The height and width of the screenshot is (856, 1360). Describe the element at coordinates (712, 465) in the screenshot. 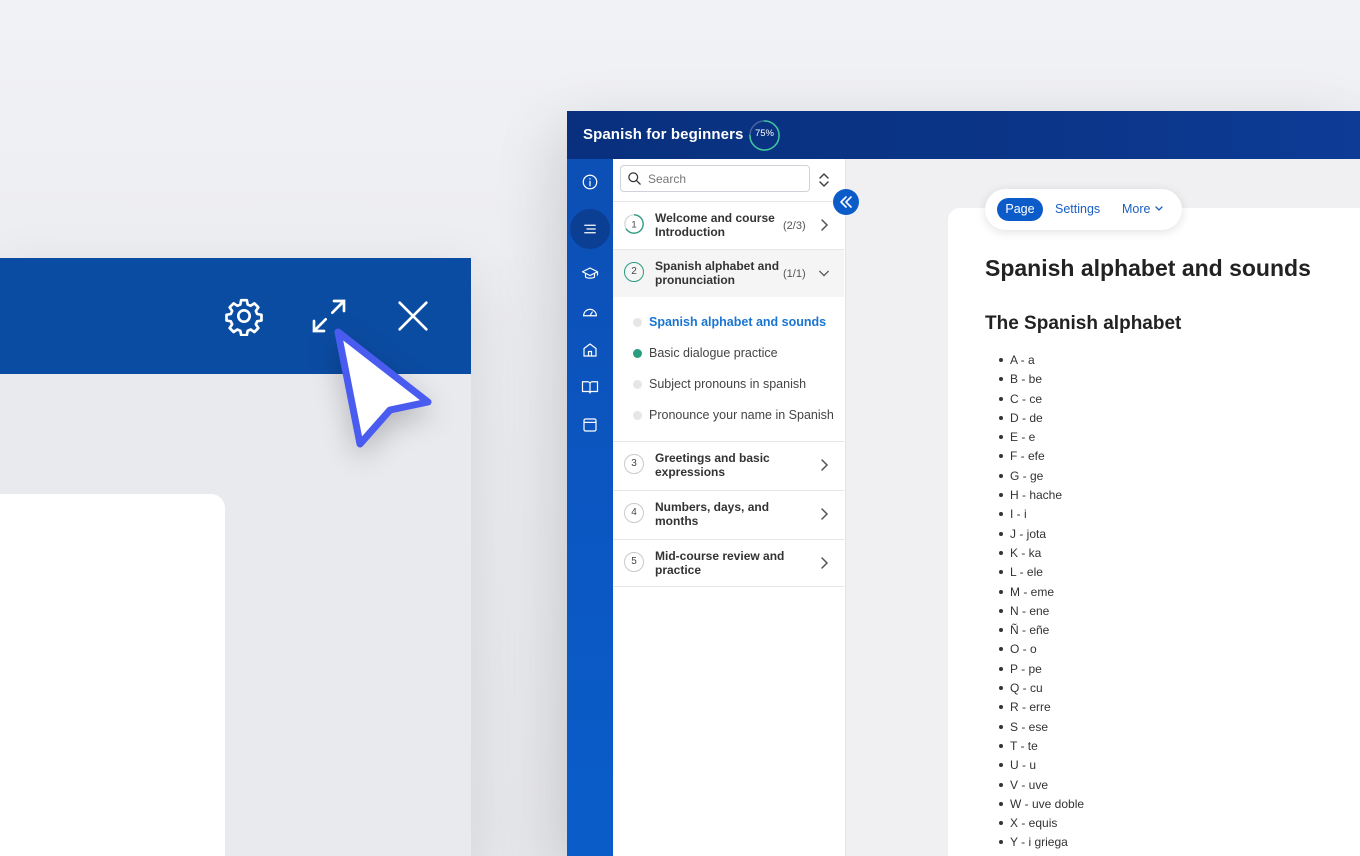

I see `chapter-3-title: Greetings and basic expressions` at that location.